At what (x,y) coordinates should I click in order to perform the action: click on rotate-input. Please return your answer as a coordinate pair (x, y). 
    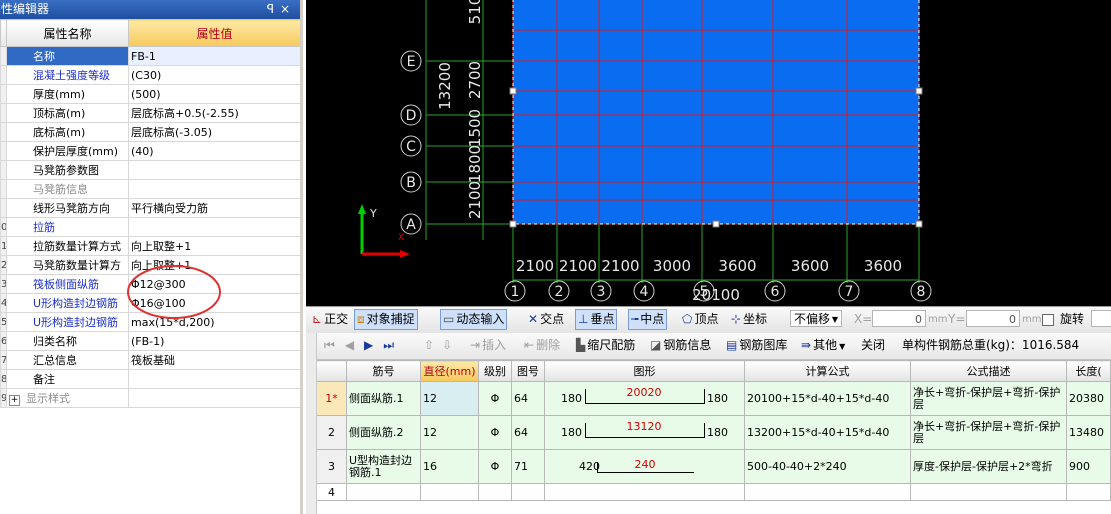
    Looking at the image, I should click on (1101, 318).